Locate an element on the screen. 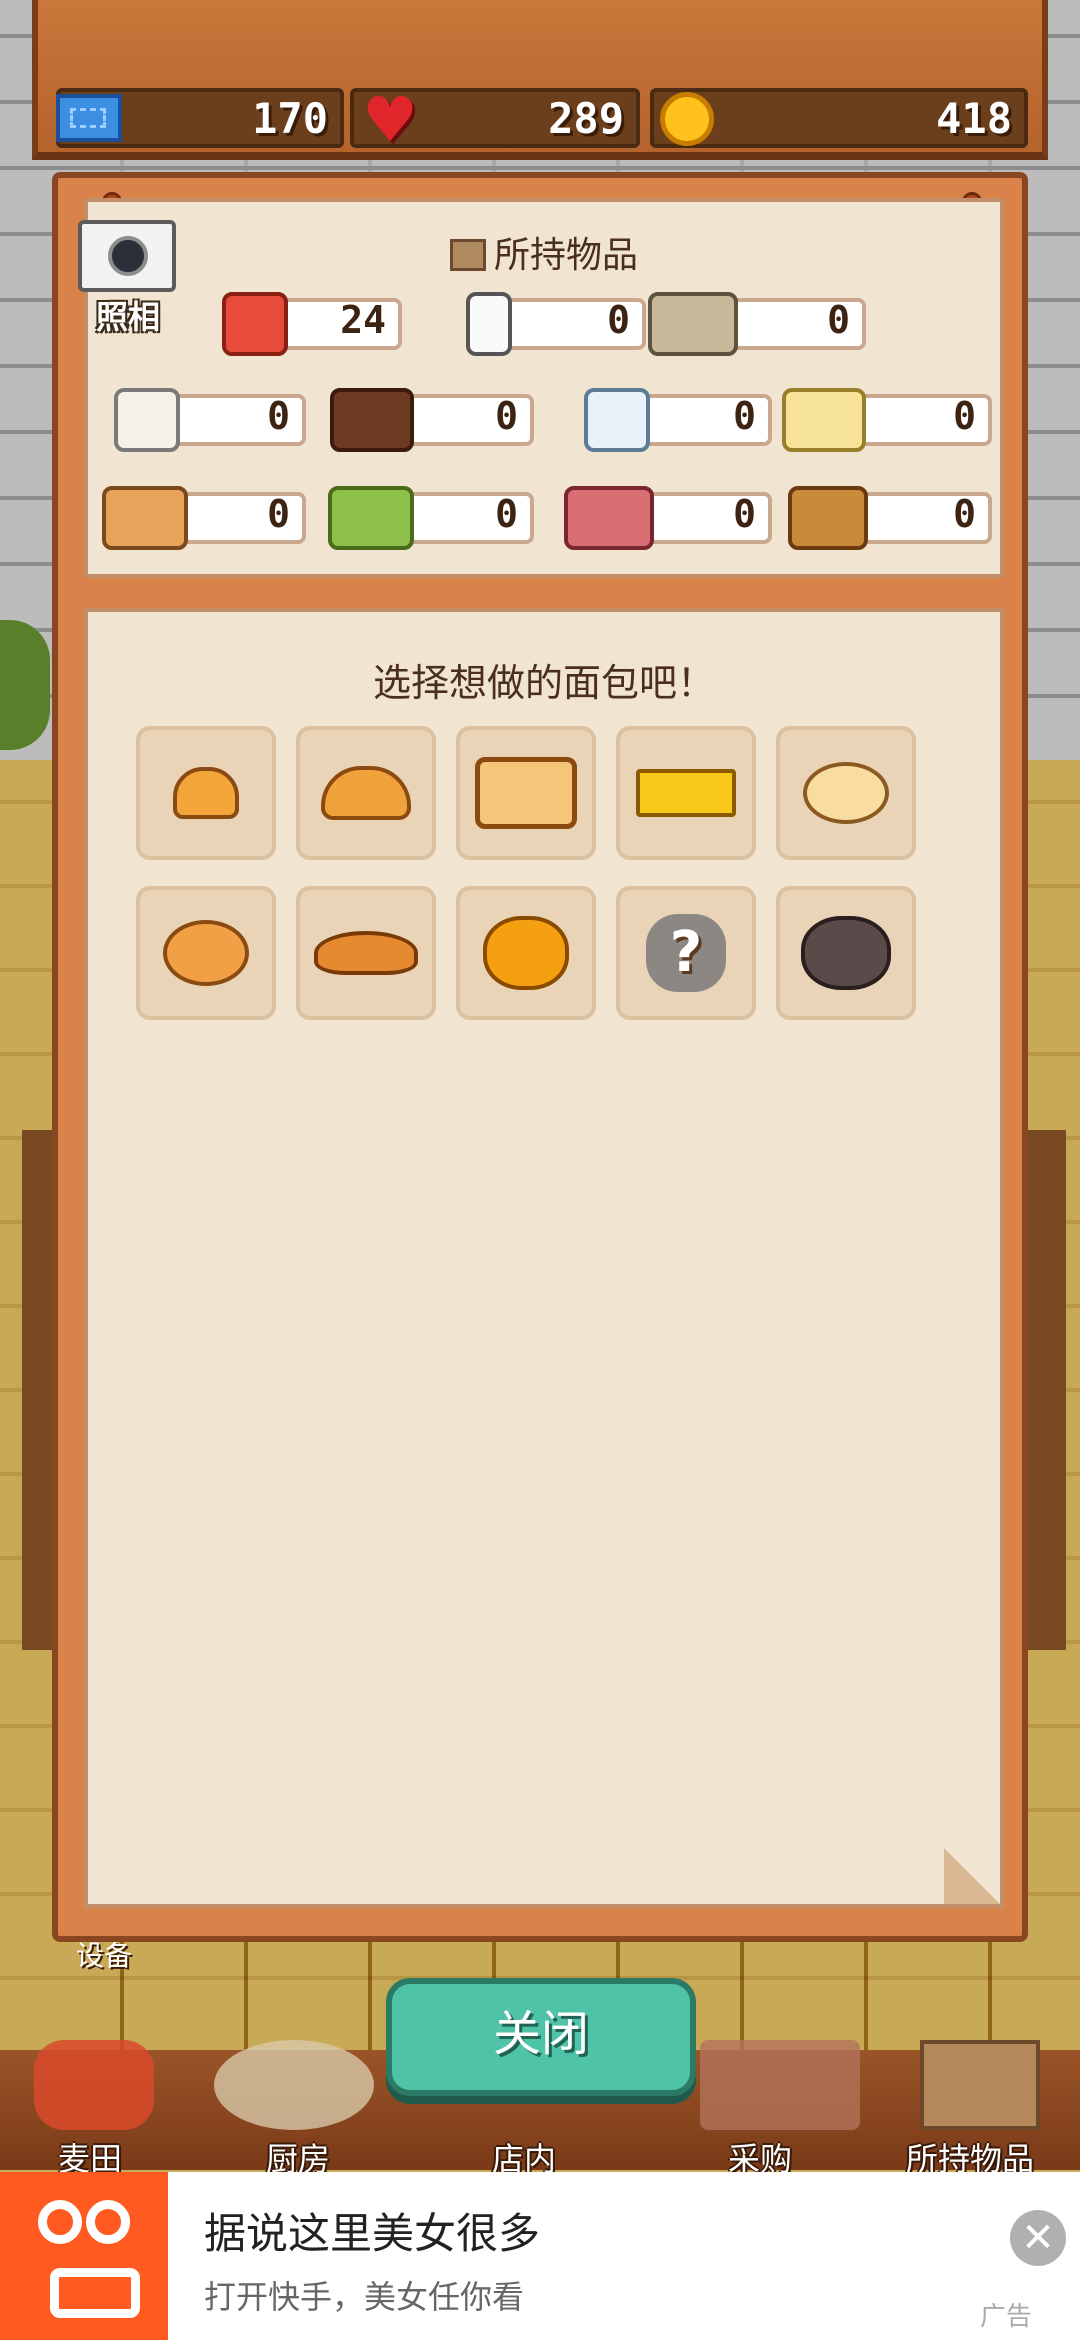 The image size is (1080, 2340). donut-icon is located at coordinates (206, 953).